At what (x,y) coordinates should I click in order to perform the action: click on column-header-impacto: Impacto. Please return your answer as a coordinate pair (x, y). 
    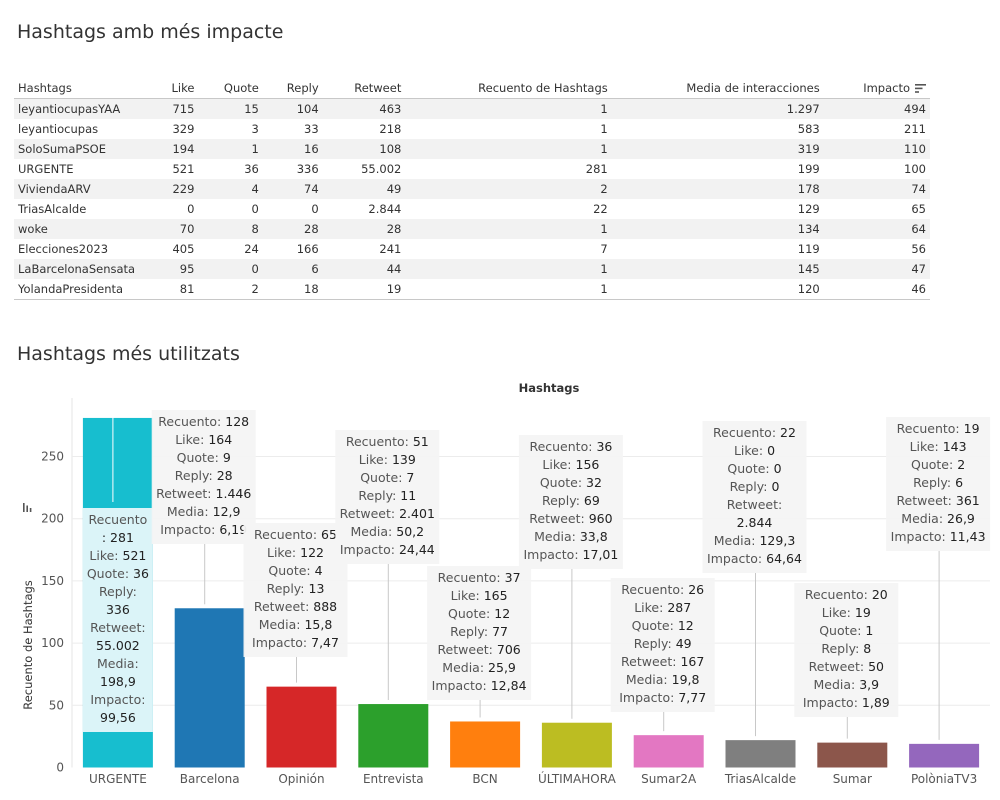
    Looking at the image, I should click on (876, 80).